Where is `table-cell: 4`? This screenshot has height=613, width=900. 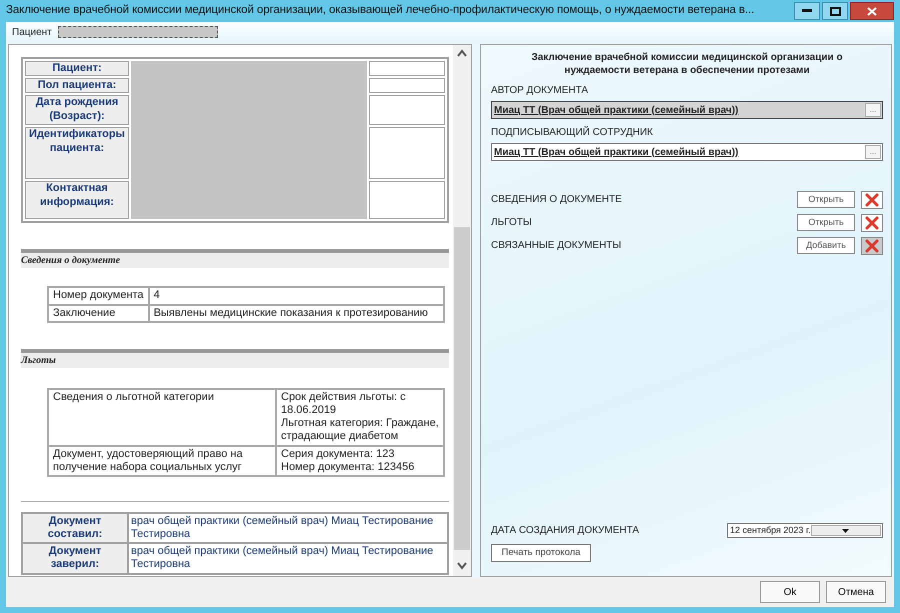 table-cell: 4 is located at coordinates (296, 296).